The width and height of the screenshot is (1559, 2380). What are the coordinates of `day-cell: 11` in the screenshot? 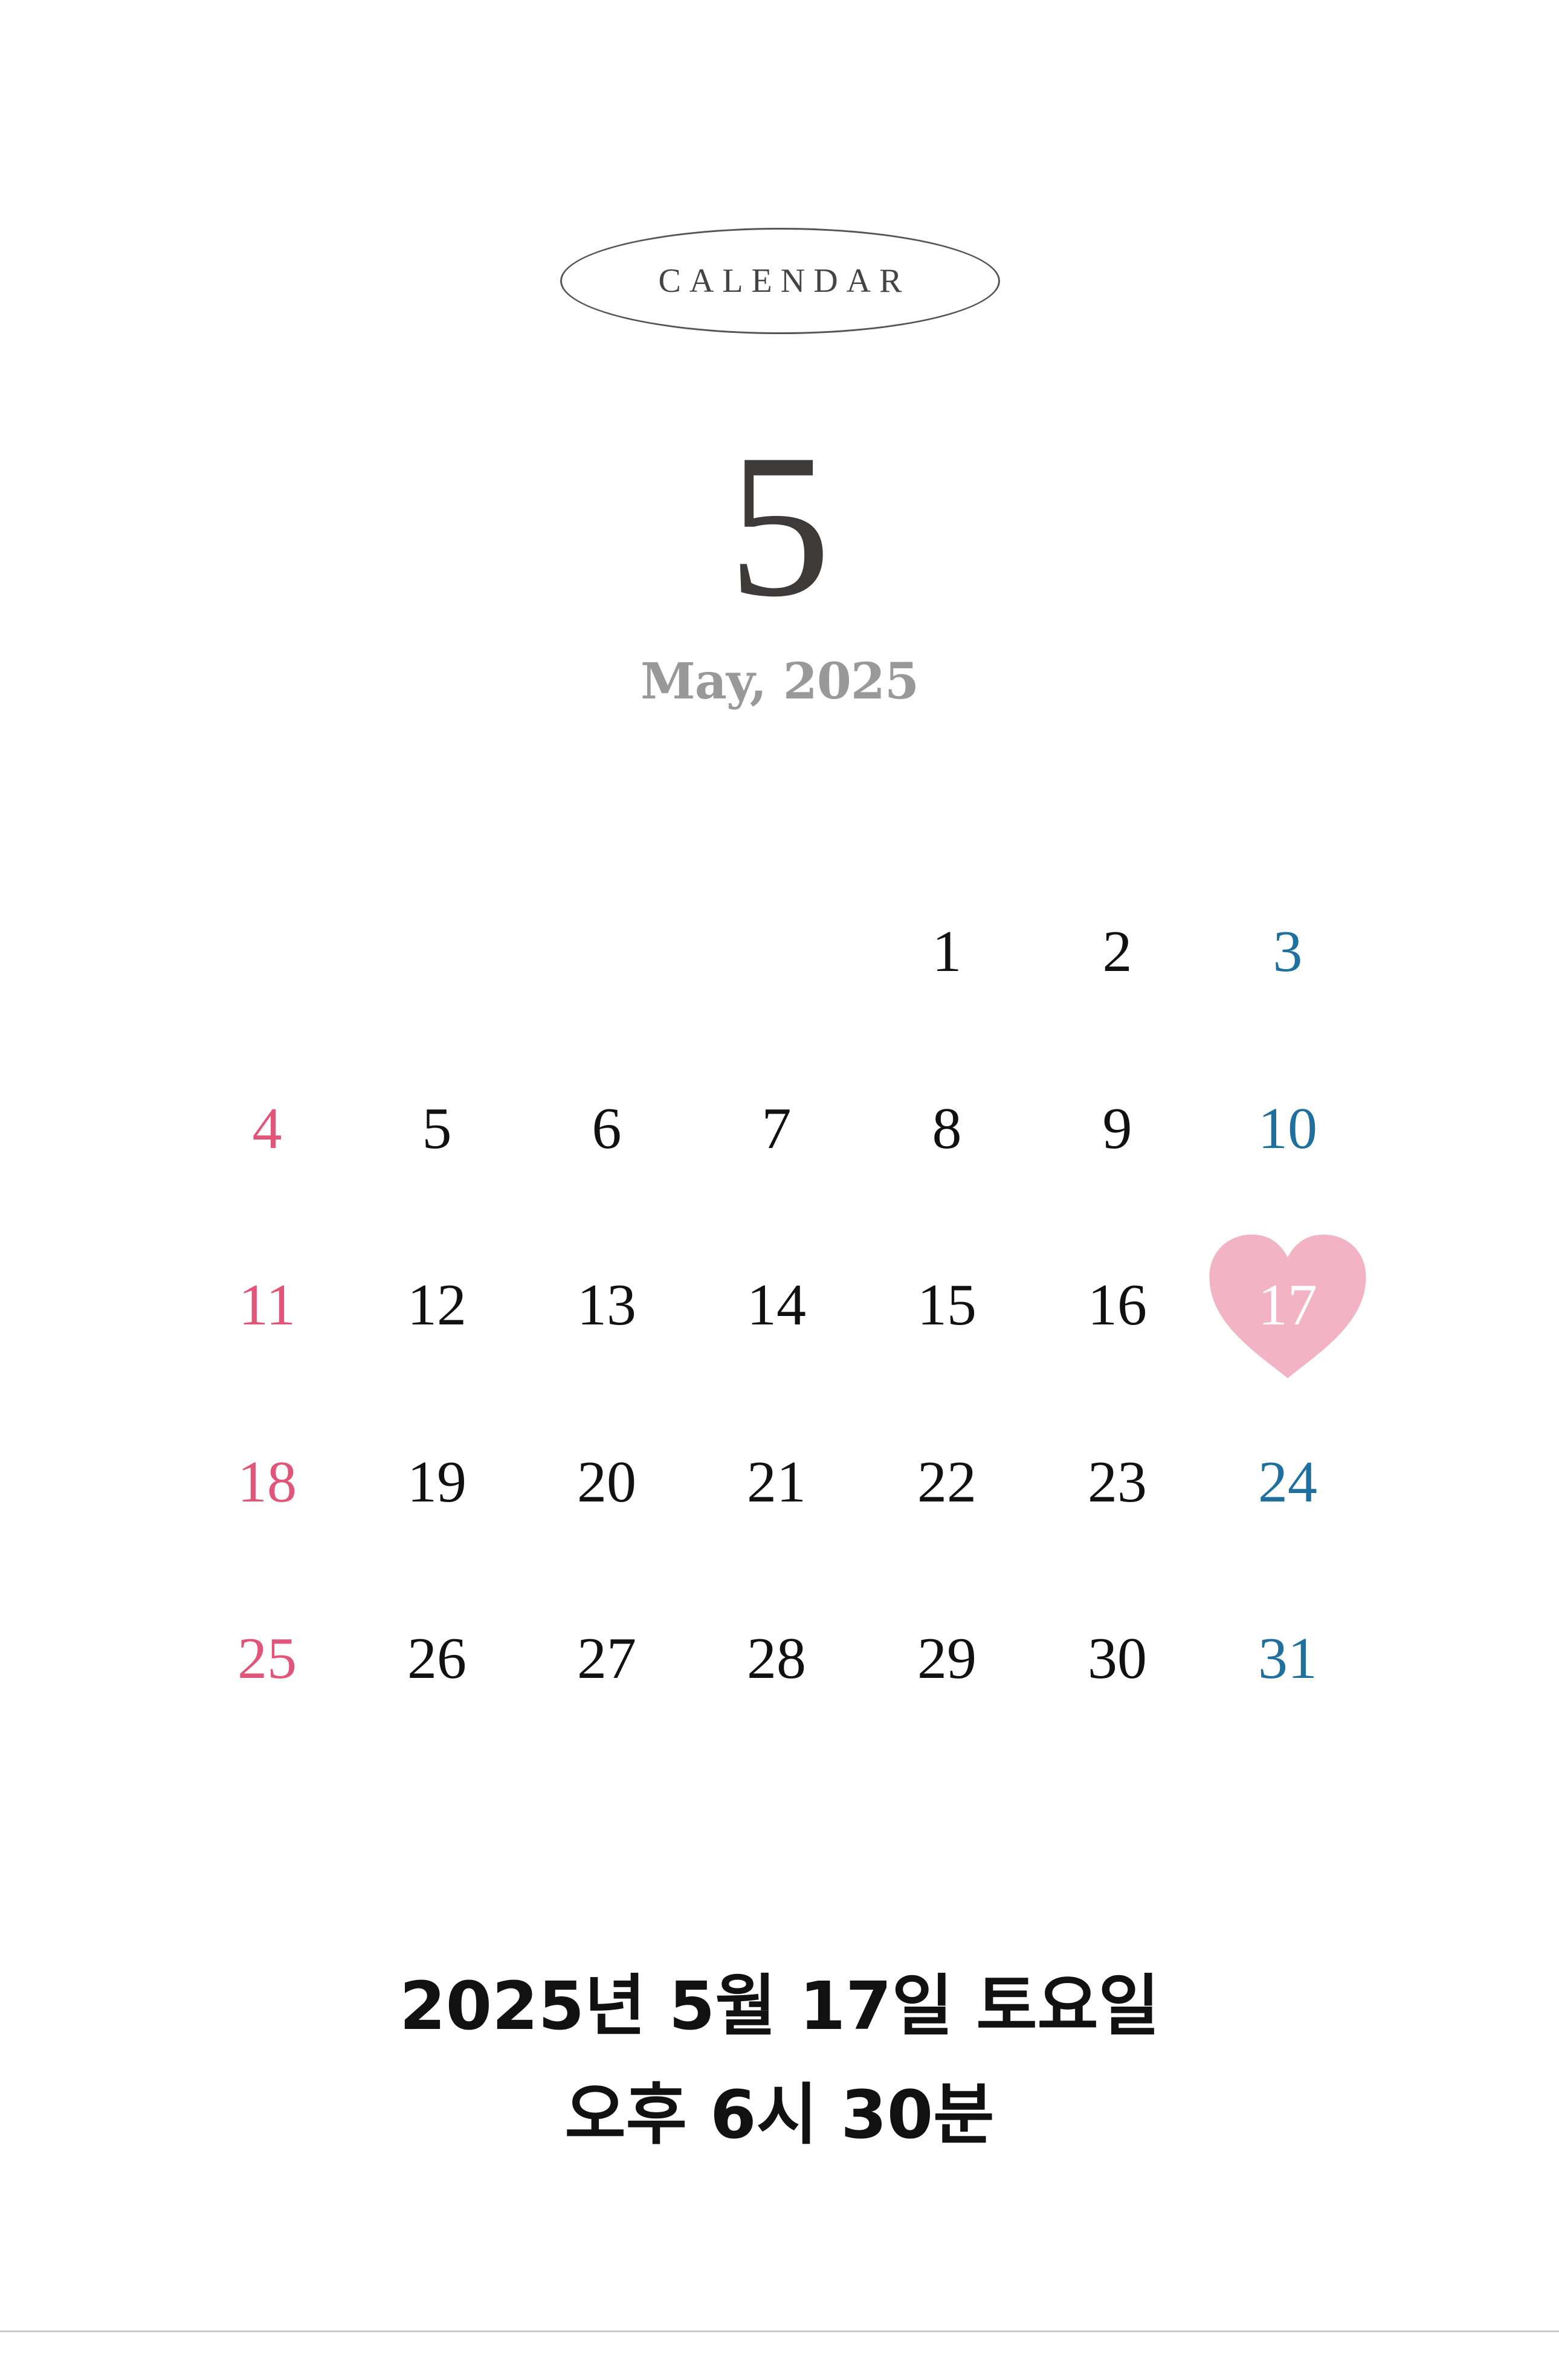 It's located at (267, 1305).